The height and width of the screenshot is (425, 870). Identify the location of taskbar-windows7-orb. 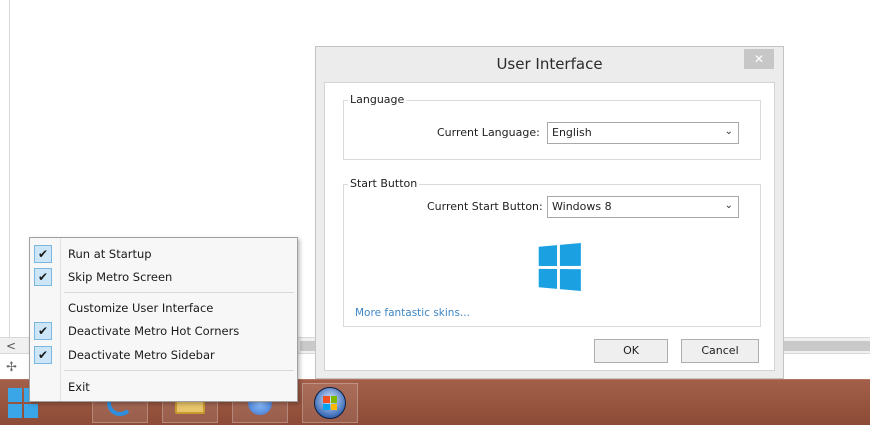
(330, 403).